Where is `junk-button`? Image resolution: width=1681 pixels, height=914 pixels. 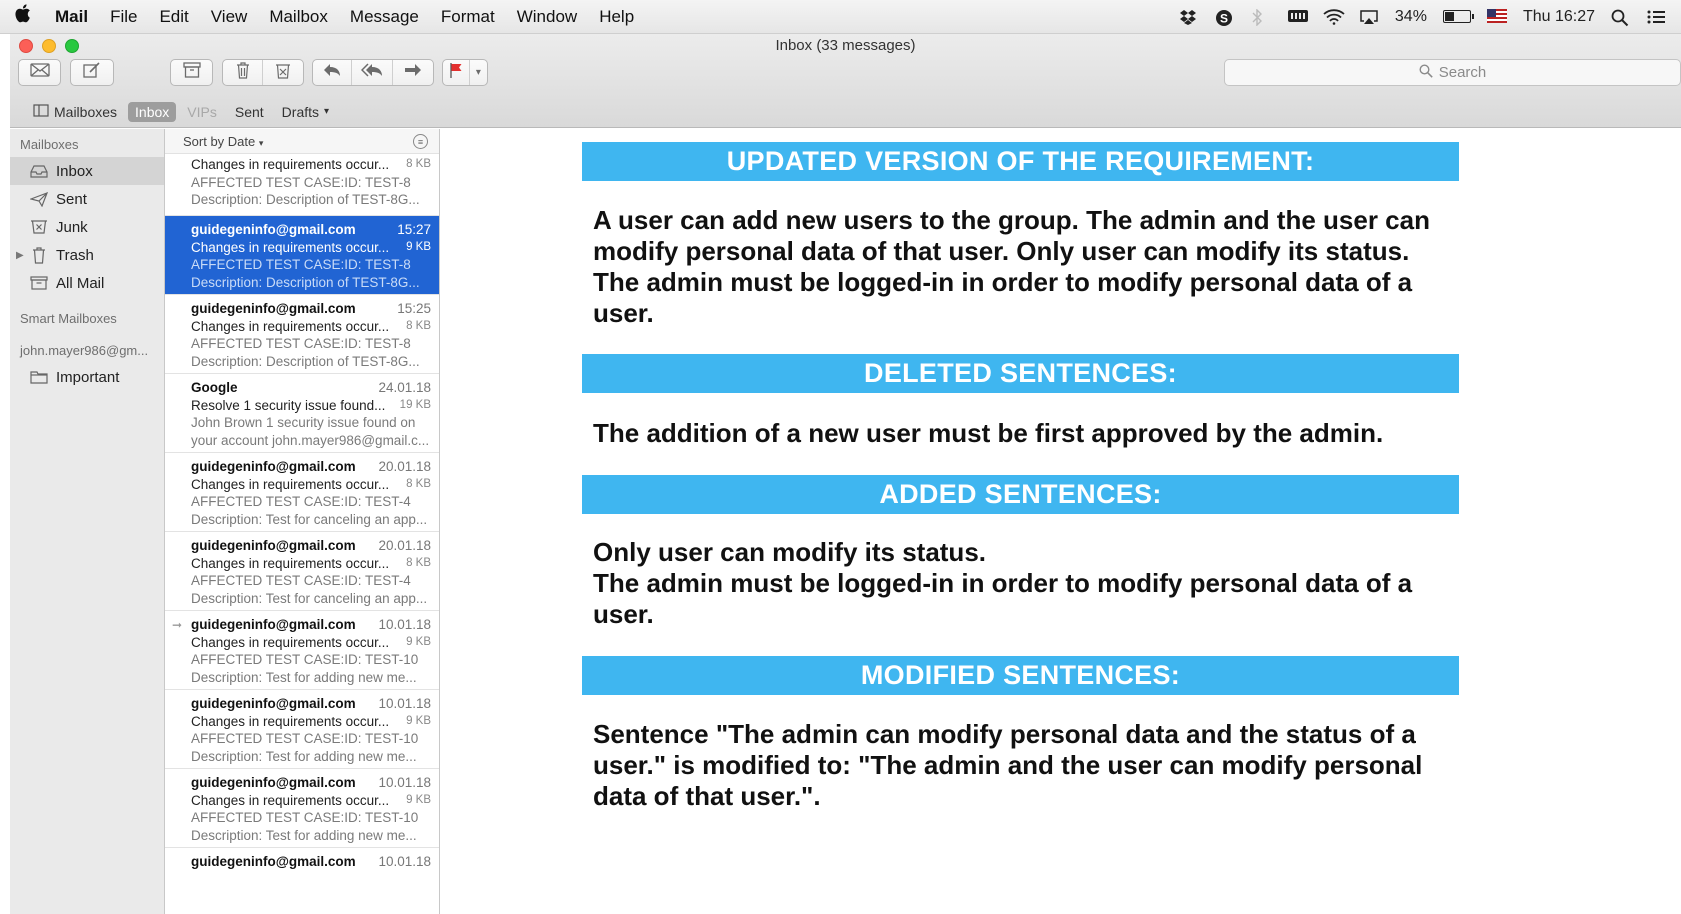 junk-button is located at coordinates (283, 72).